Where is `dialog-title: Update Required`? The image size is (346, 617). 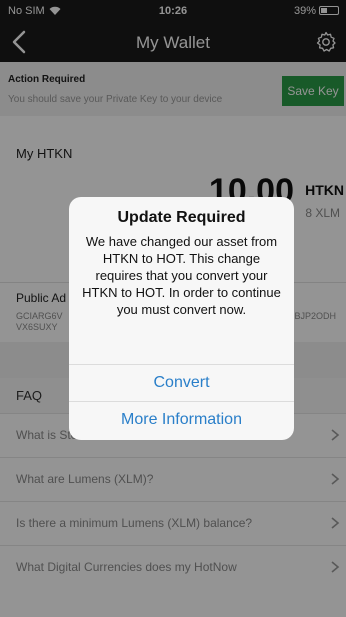 dialog-title: Update Required is located at coordinates (181, 217).